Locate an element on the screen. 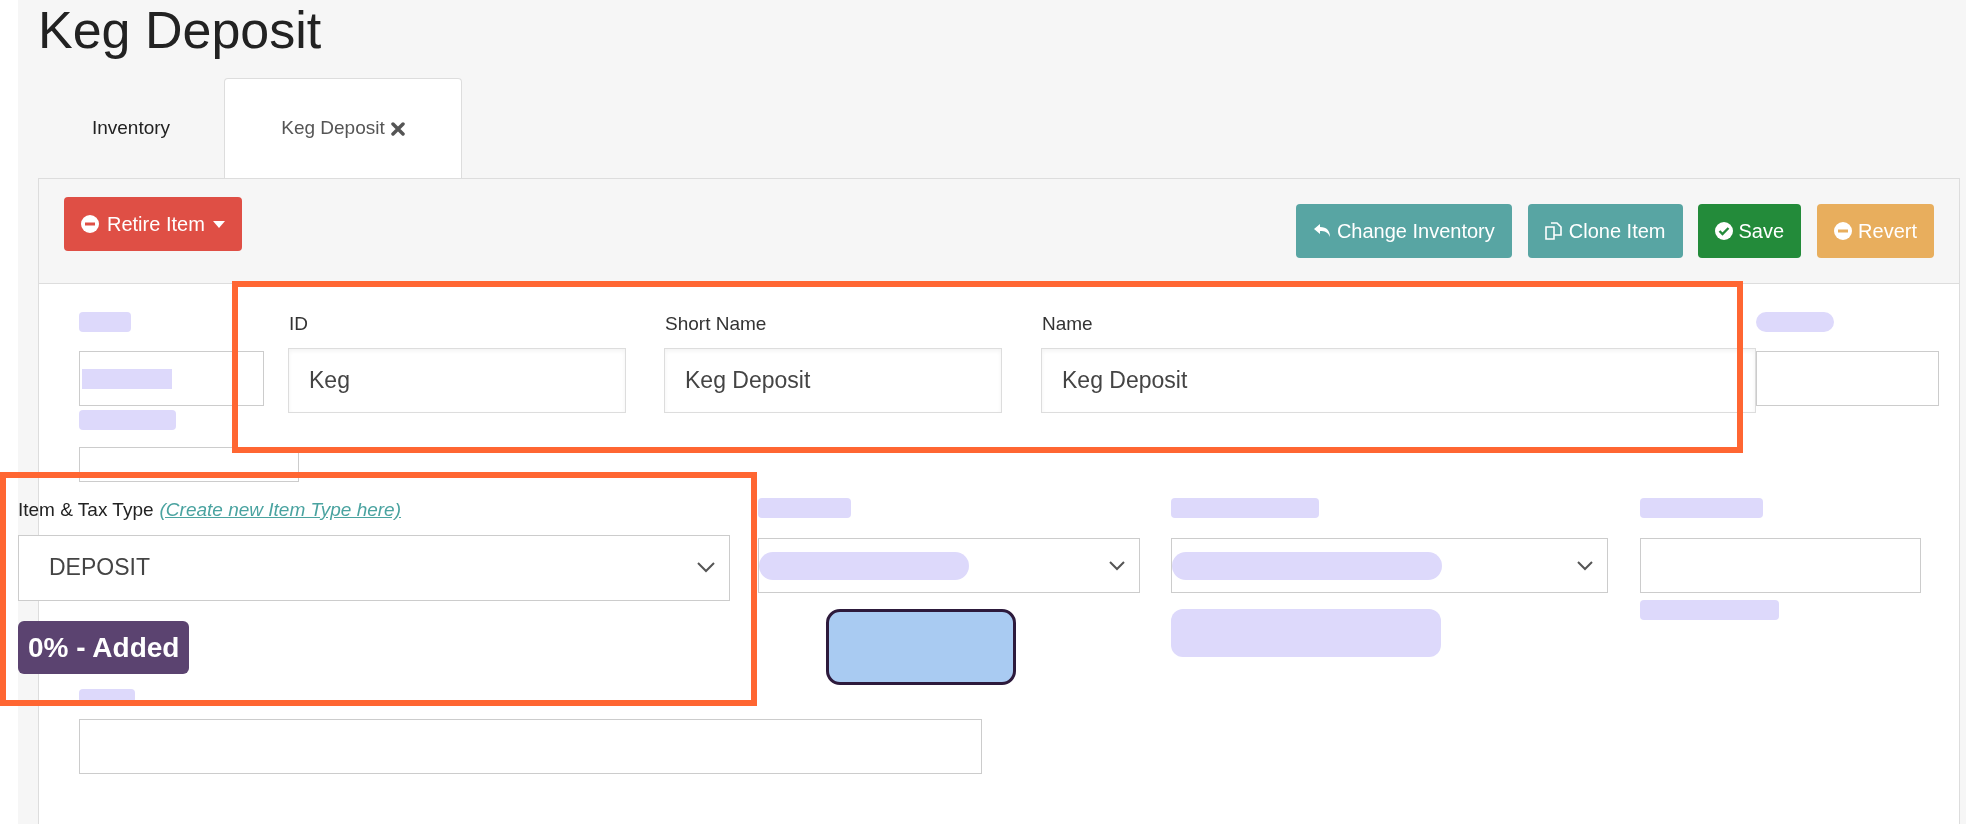 This screenshot has width=1976, height=824. field-label: ID is located at coordinates (299, 324).